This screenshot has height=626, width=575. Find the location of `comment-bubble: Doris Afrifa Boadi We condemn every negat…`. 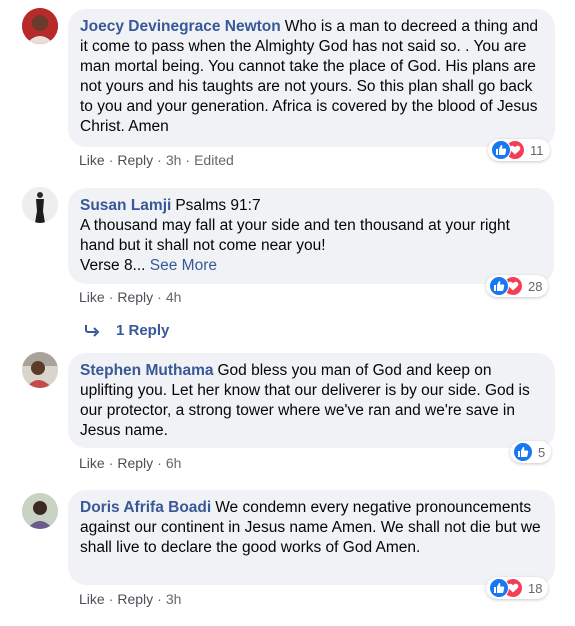

comment-bubble: Doris Afrifa Boadi We condemn every negat… is located at coordinates (311, 537).